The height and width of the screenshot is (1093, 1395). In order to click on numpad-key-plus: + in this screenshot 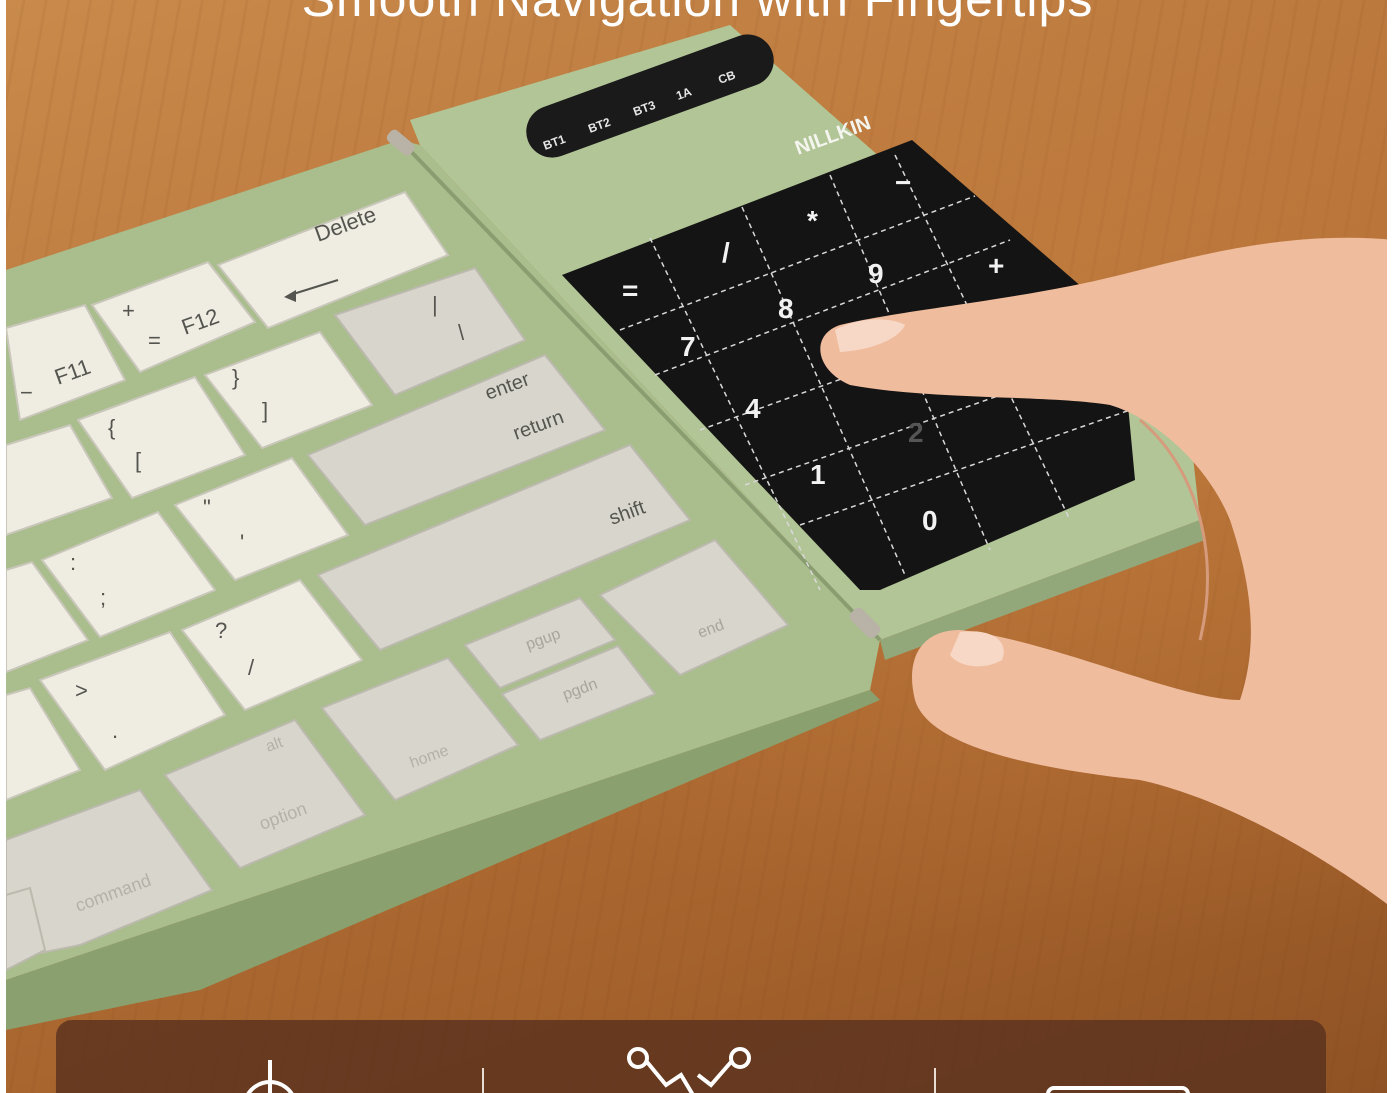, I will do `click(996, 265)`.